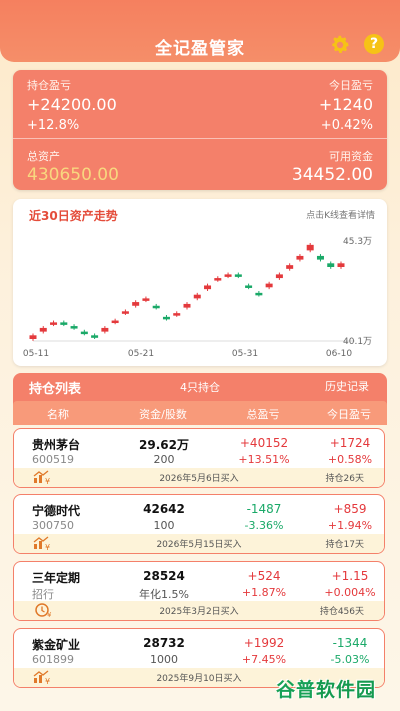 Image resolution: width=400 pixels, height=711 pixels. Describe the element at coordinates (245, 354) in the screenshot. I see `x-tick-label: 05-31` at that location.